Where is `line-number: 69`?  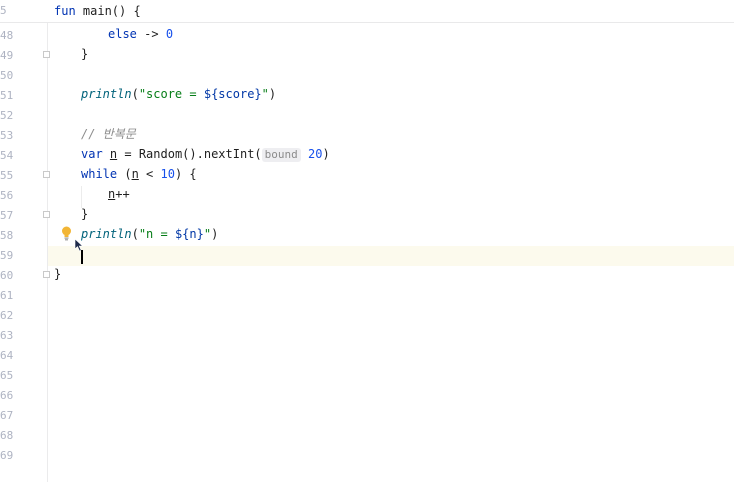
line-number: 69 is located at coordinates (7, 455).